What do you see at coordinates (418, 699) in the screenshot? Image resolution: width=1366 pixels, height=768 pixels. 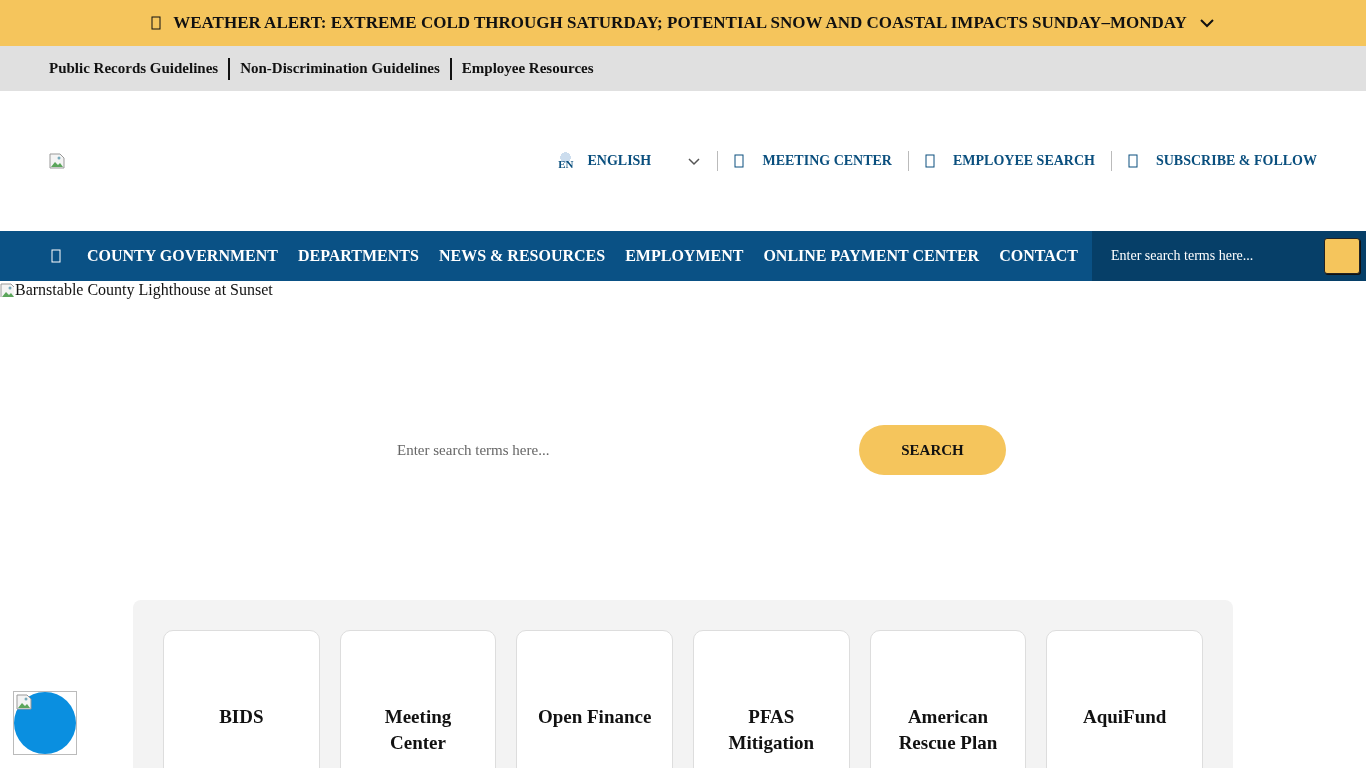 I see `quick-link-card: Meeting Center` at bounding box center [418, 699].